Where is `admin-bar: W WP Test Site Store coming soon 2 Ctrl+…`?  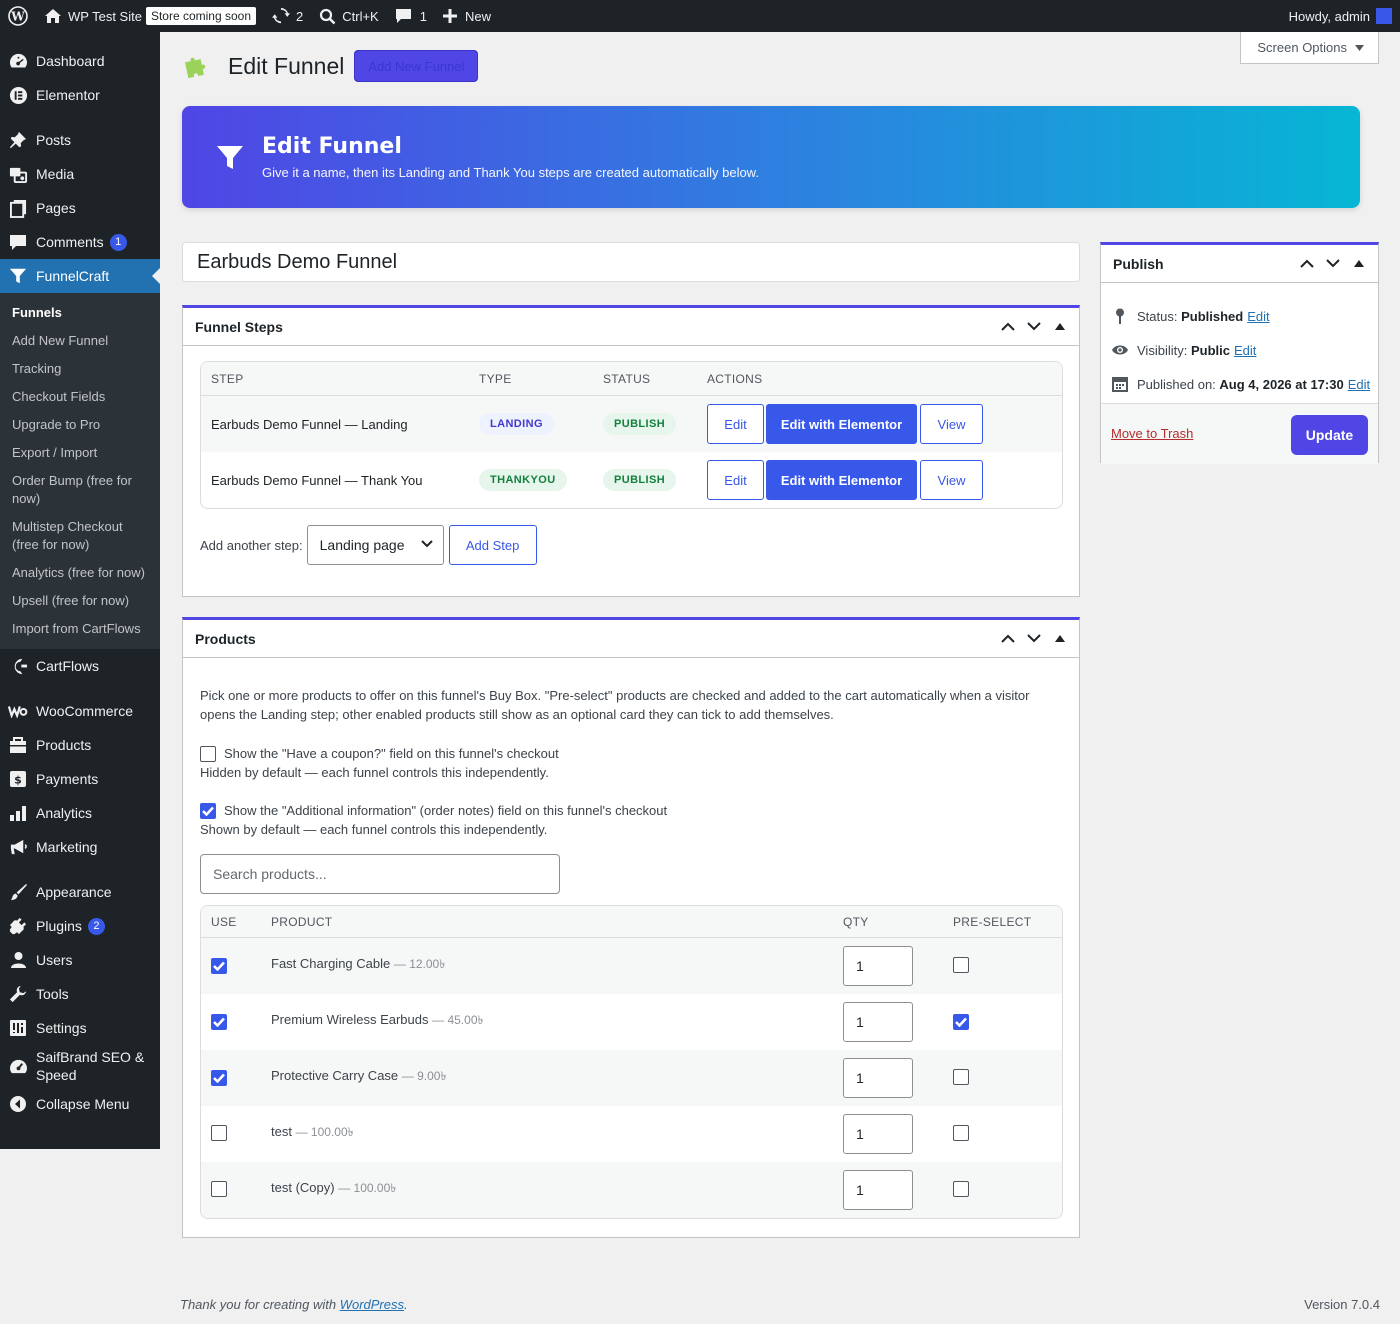
admin-bar: W WP Test Site Store coming soon 2 Ctrl+… is located at coordinates (700, 16).